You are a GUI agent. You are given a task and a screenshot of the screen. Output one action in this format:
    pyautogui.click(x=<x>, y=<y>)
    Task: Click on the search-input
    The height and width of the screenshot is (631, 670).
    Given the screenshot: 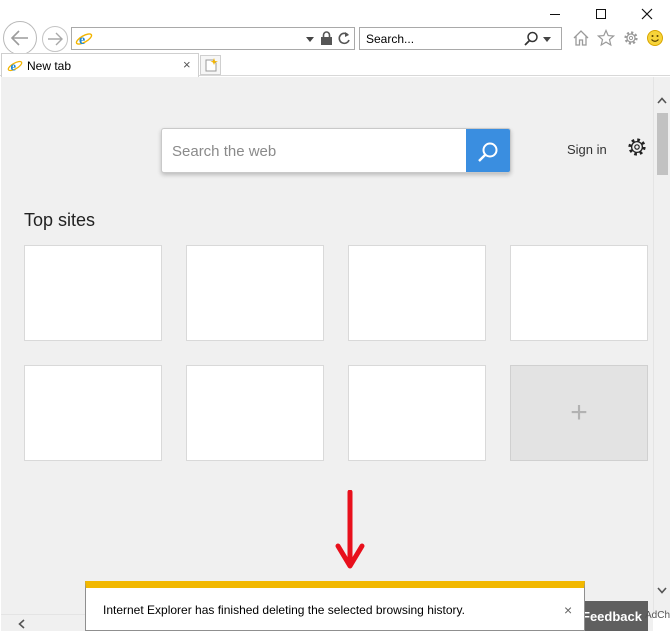 What is the action you would take?
    pyautogui.click(x=441, y=38)
    